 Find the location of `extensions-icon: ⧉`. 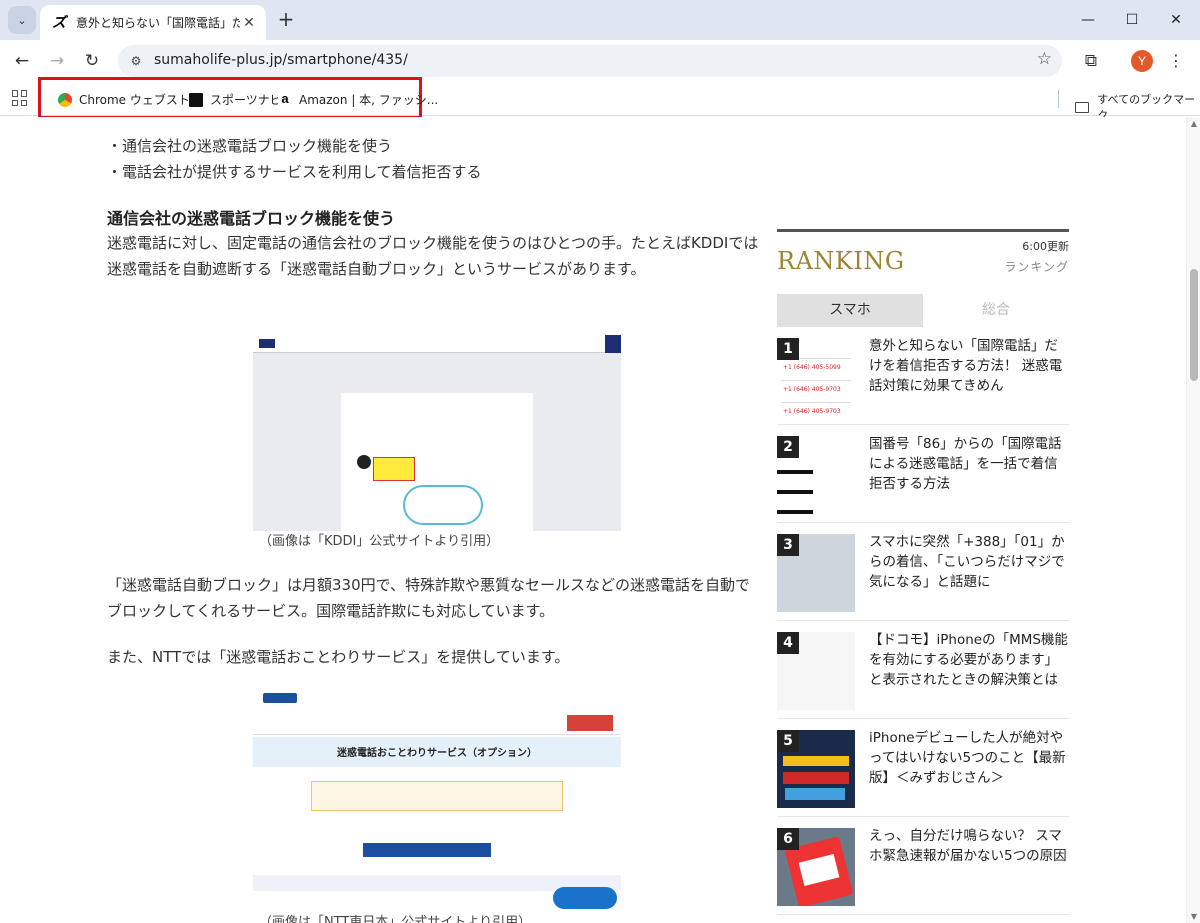

extensions-icon: ⧉ is located at coordinates (1091, 61).